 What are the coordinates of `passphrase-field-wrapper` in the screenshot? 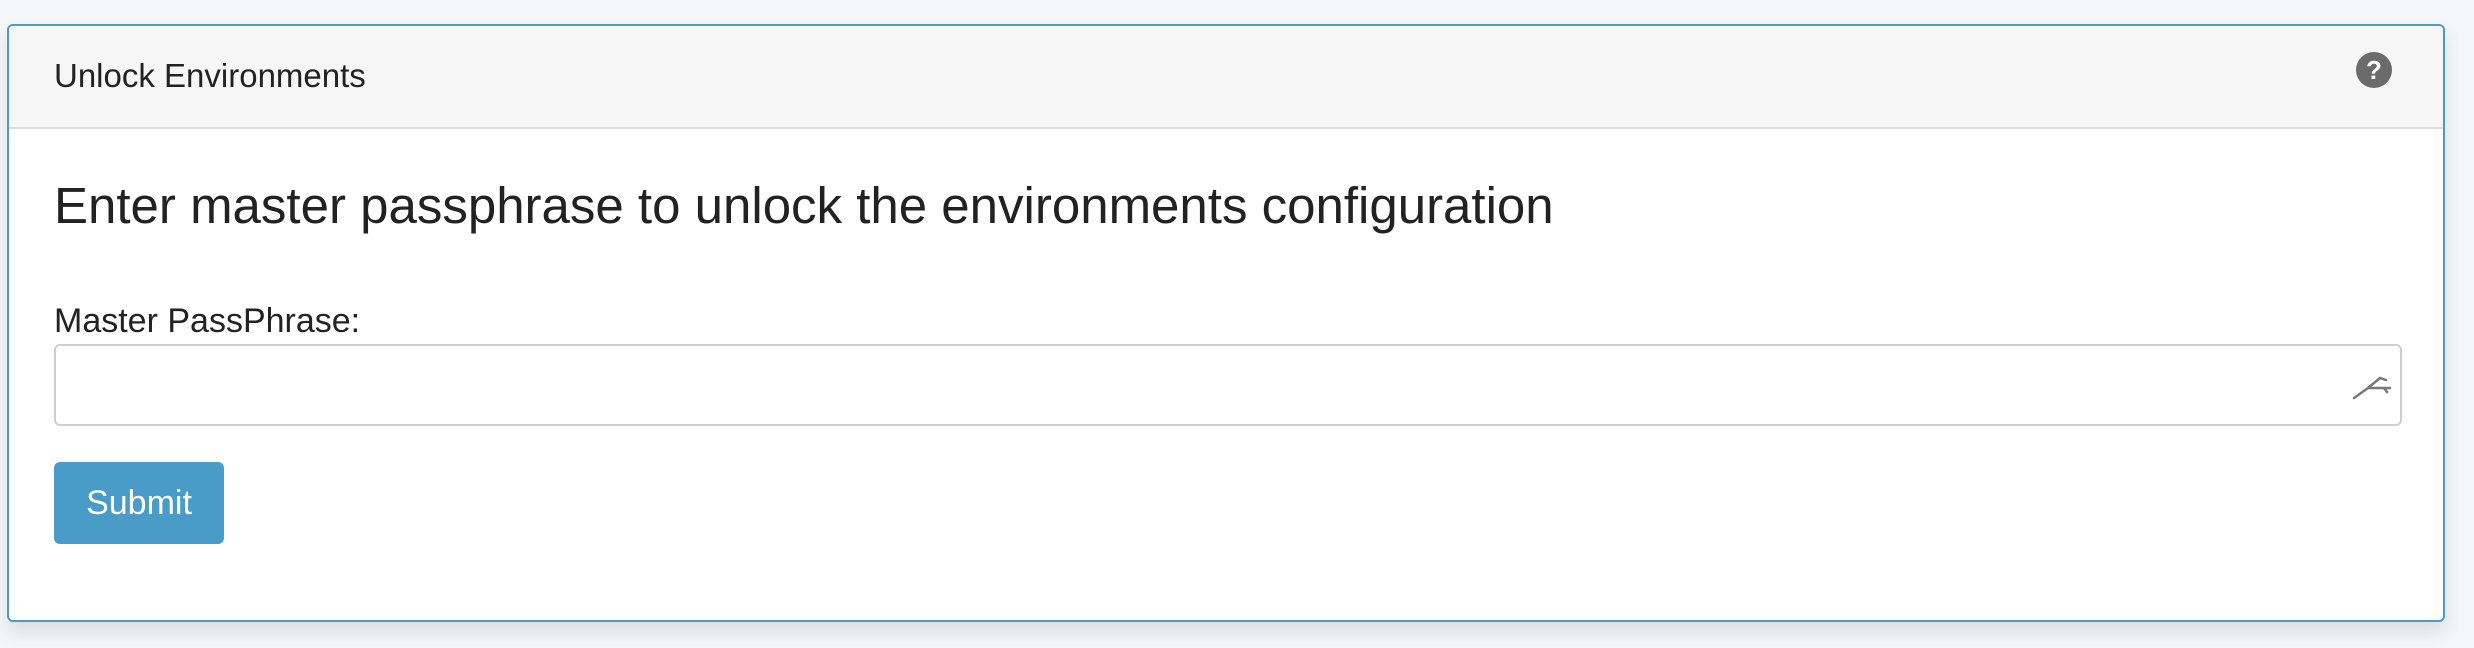 It's located at (1228, 385).